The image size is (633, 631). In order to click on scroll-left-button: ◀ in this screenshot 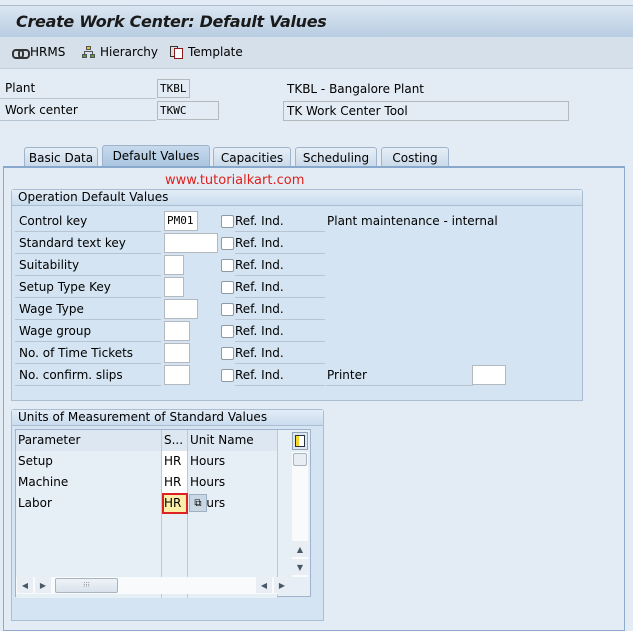, I will do `click(25, 585)`.